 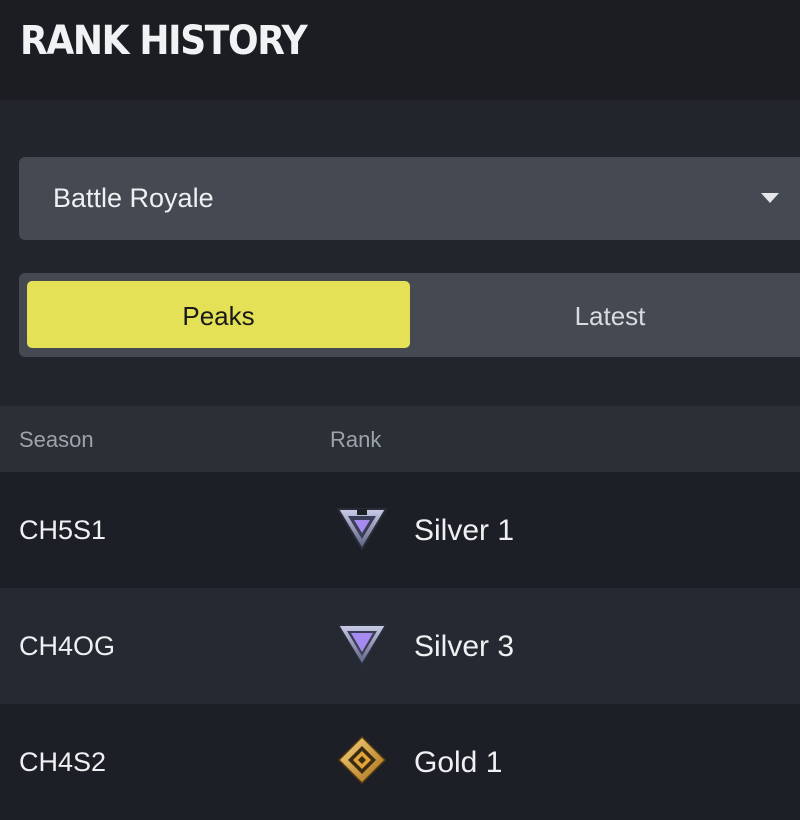 I want to click on table-row: CH4S2 Gold 1, so click(x=400, y=762).